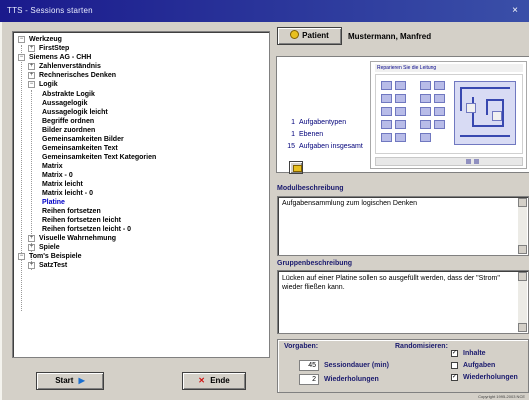 The height and width of the screenshot is (400, 529). I want to click on tree-node-aussagelogik-leicht: Aussagelogik leicht, so click(75, 112).